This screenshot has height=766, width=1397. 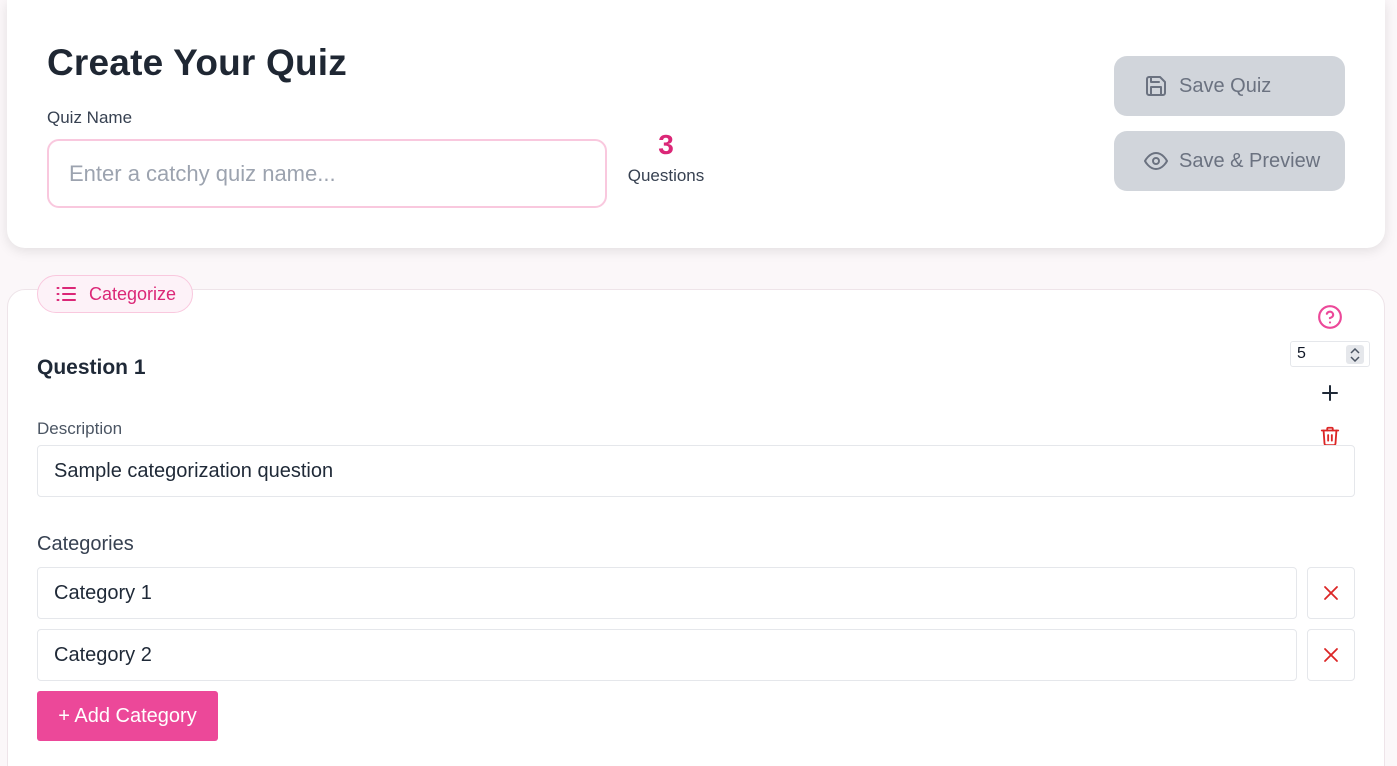 What do you see at coordinates (1330, 436) in the screenshot?
I see `trash-icon` at bounding box center [1330, 436].